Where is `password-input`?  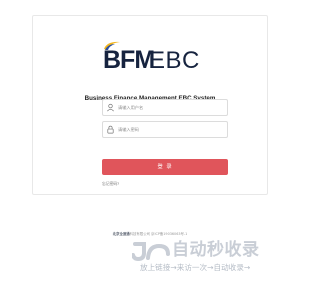 password-input is located at coordinates (170, 129).